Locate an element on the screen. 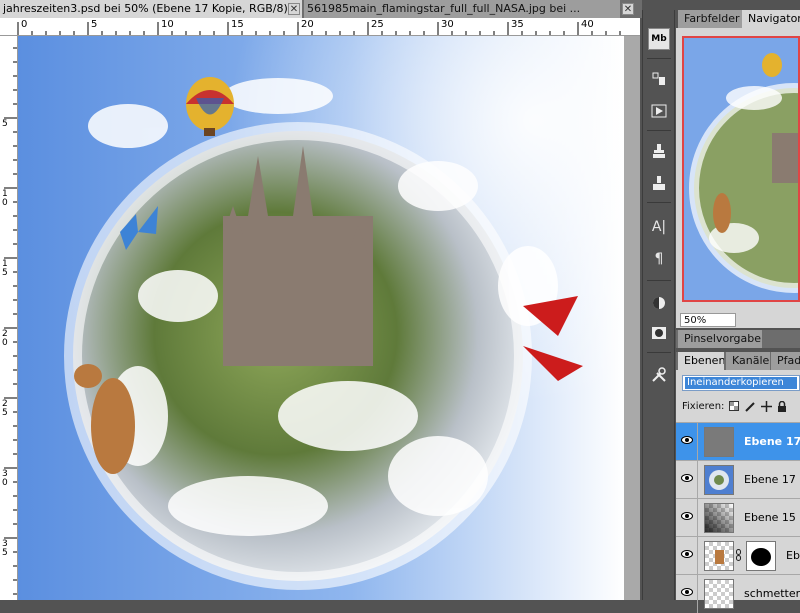 This screenshot has height=613, width=800. lock-label: Fixieren: is located at coordinates (703, 406).